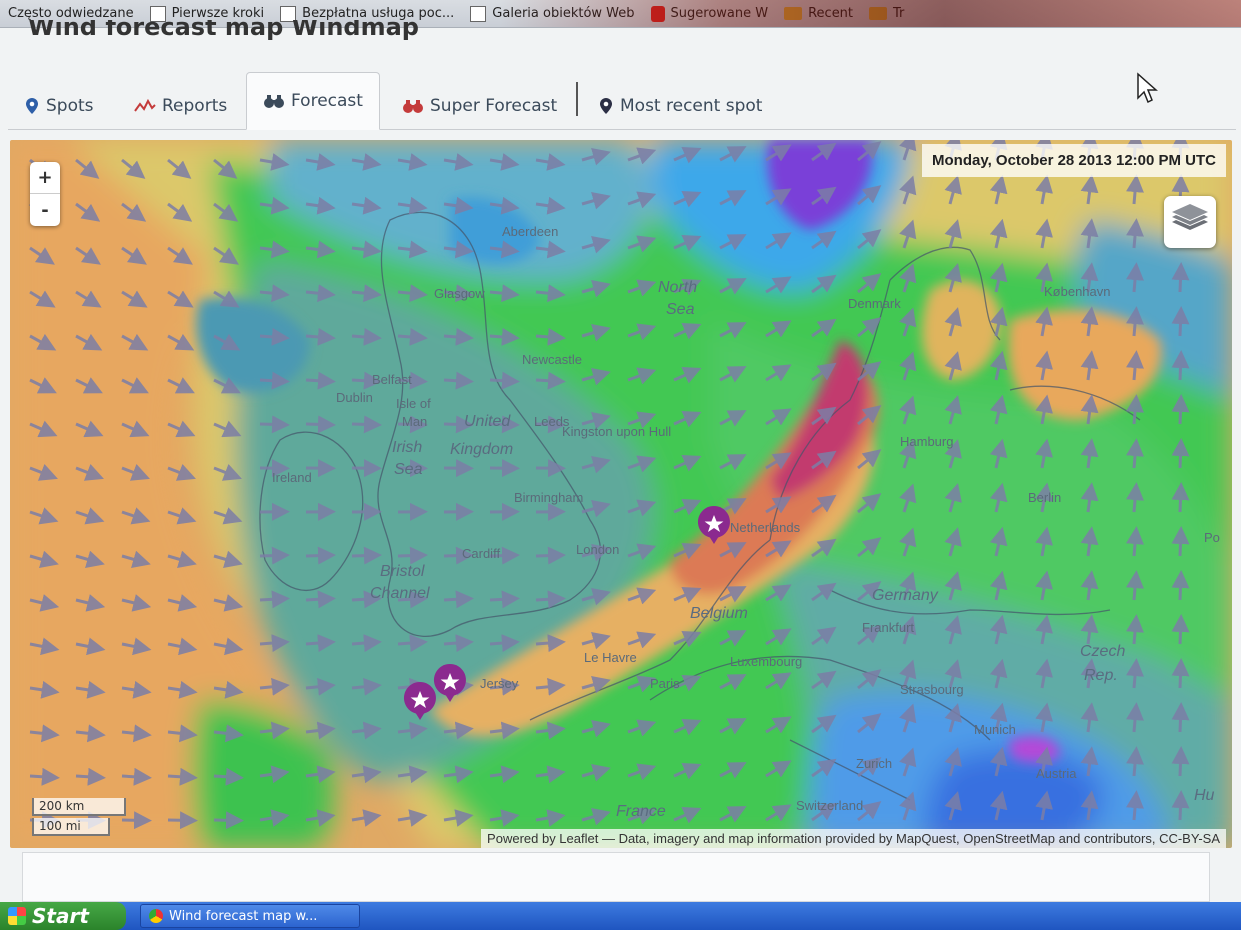 The image size is (1241, 930). What do you see at coordinates (610, 657) in the screenshot?
I see `svg-text: Le Havre` at bounding box center [610, 657].